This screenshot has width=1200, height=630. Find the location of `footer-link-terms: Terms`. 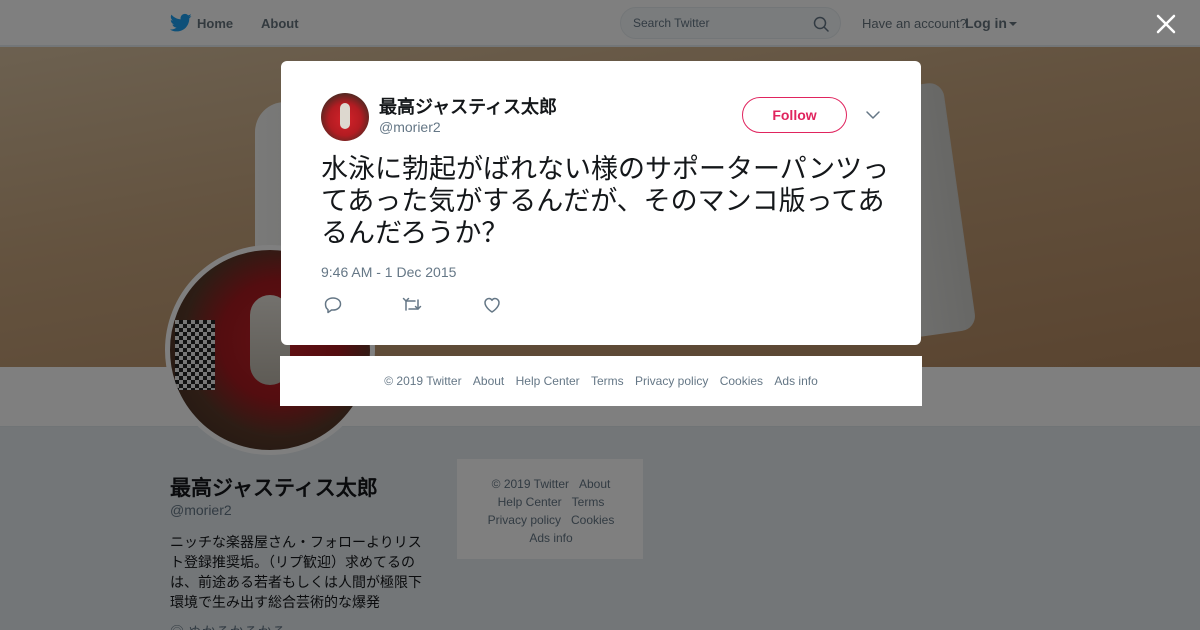

footer-link-terms: Terms is located at coordinates (607, 381).